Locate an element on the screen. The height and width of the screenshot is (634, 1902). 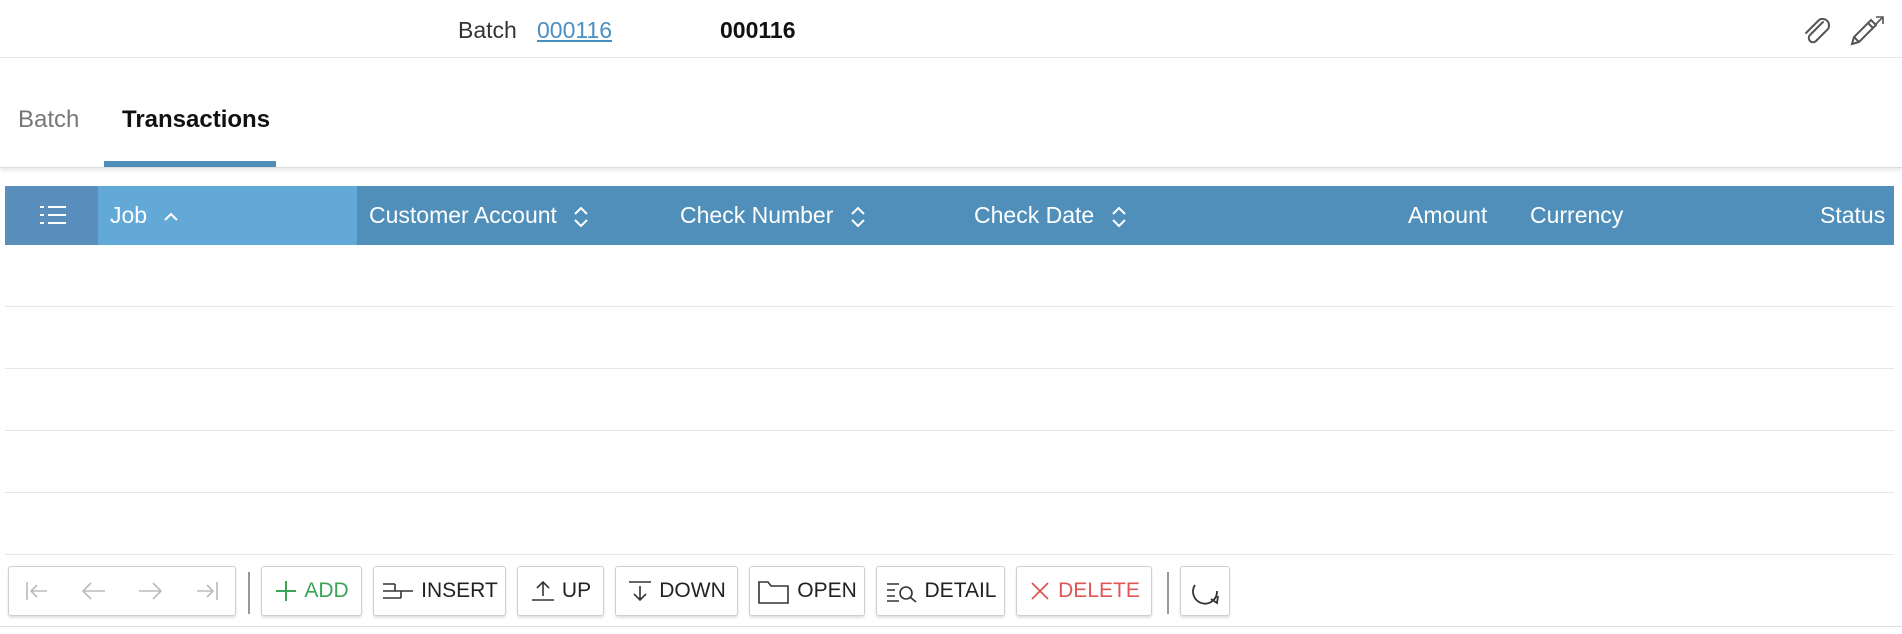
down-button: DOWN is located at coordinates (676, 591).